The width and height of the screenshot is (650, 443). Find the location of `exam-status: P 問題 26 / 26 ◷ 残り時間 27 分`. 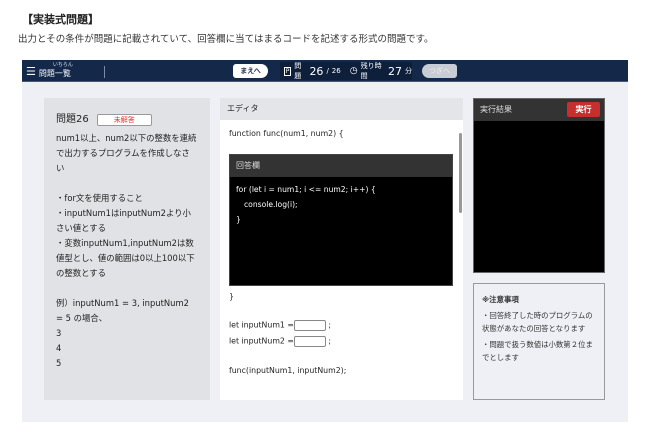

exam-status: P 問題 26 / 26 ◷ 残り時間 27 分 is located at coordinates (346, 71).